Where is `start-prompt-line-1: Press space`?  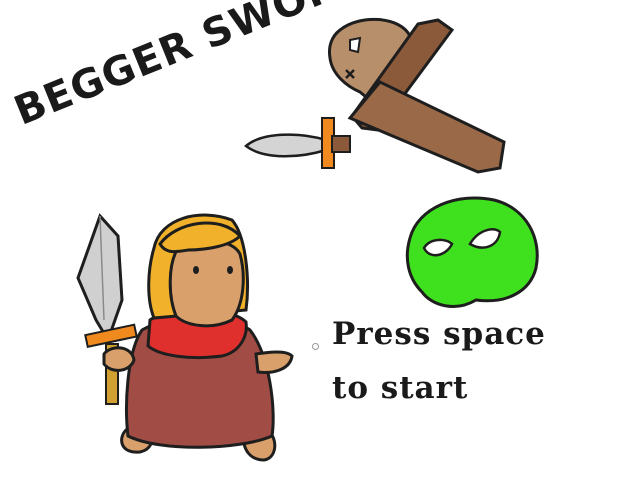 start-prompt-line-1: Press space is located at coordinates (439, 334).